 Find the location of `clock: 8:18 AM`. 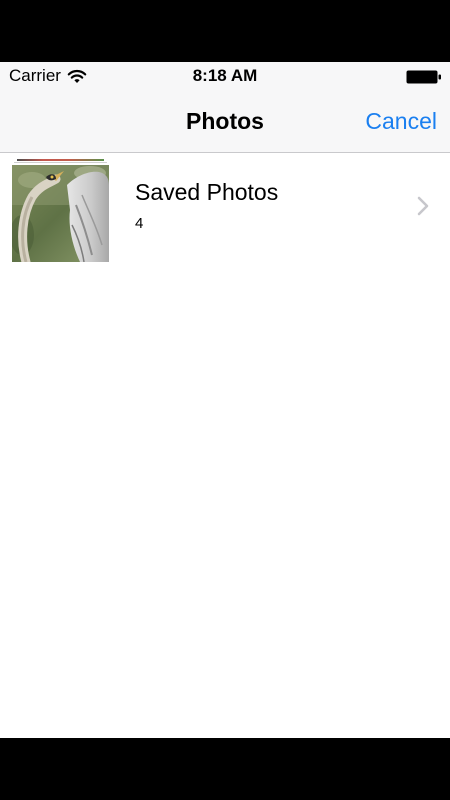

clock: 8:18 AM is located at coordinates (225, 75).